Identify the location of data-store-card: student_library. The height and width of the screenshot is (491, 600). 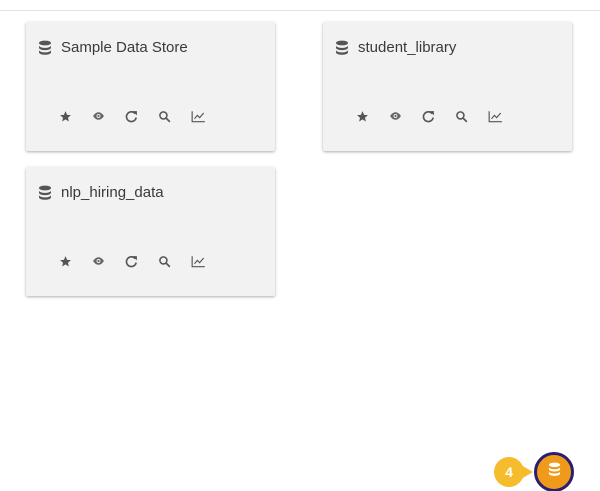
(447, 86).